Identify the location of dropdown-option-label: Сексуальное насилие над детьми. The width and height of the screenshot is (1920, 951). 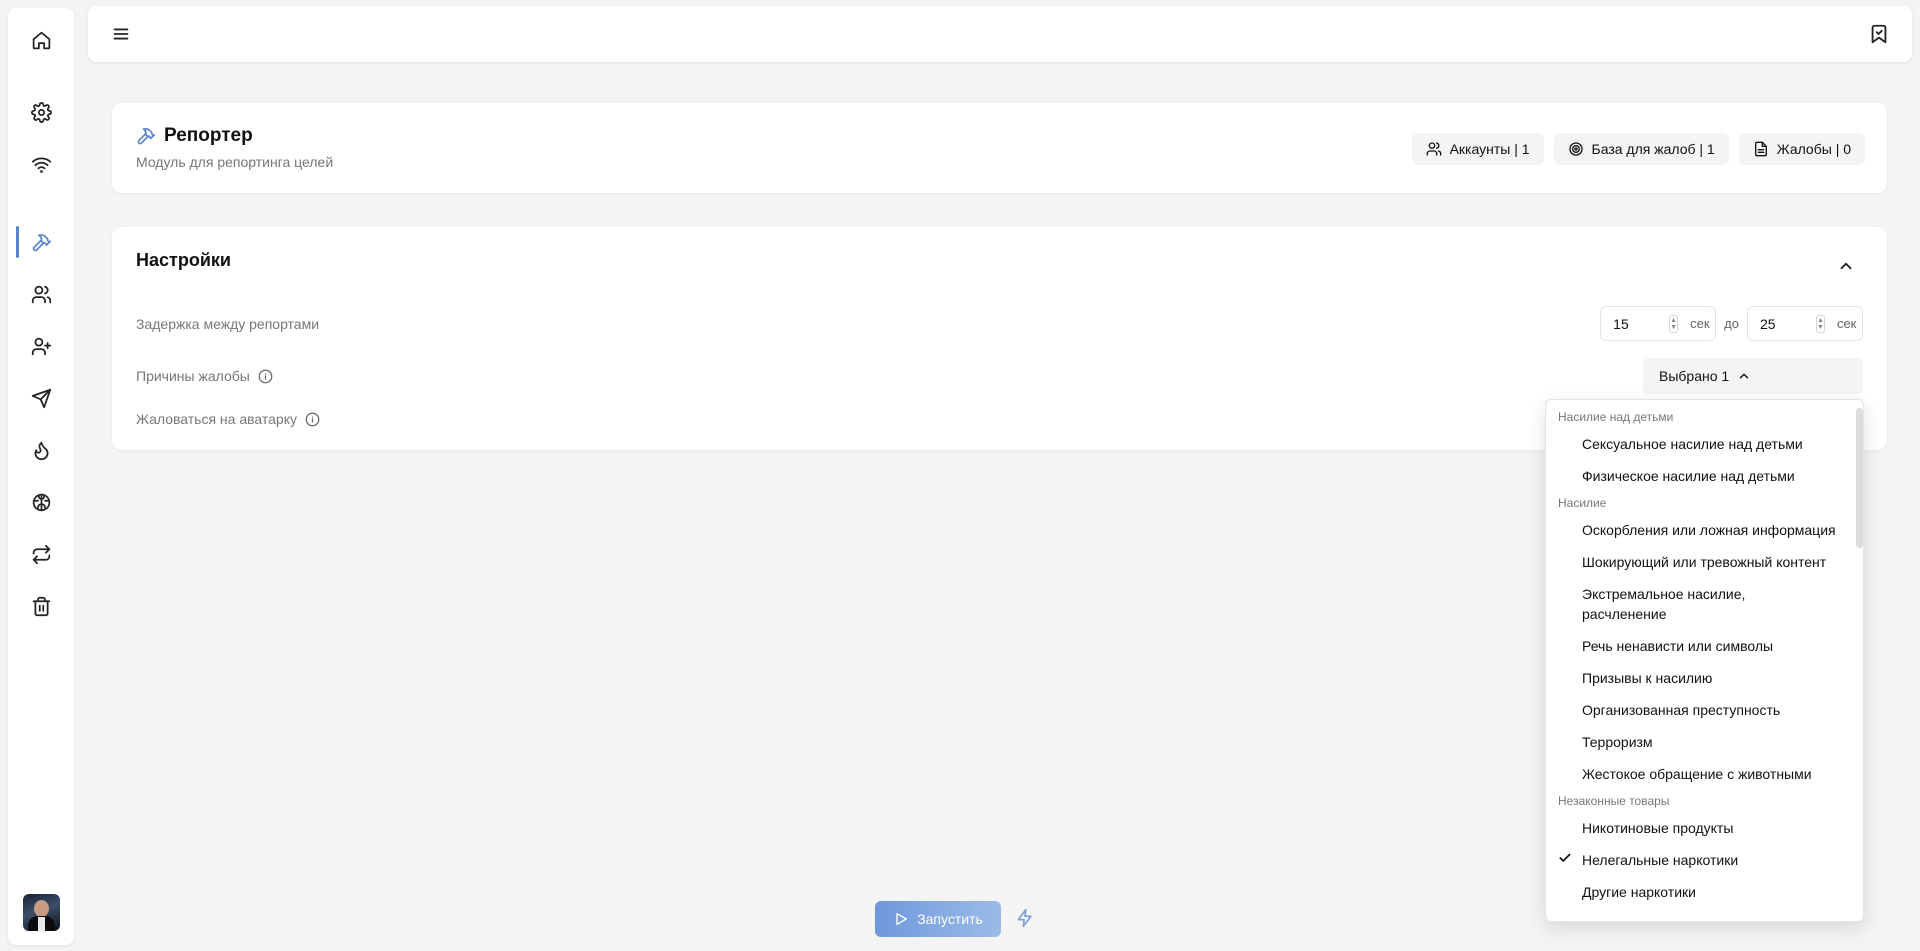
(1692, 444).